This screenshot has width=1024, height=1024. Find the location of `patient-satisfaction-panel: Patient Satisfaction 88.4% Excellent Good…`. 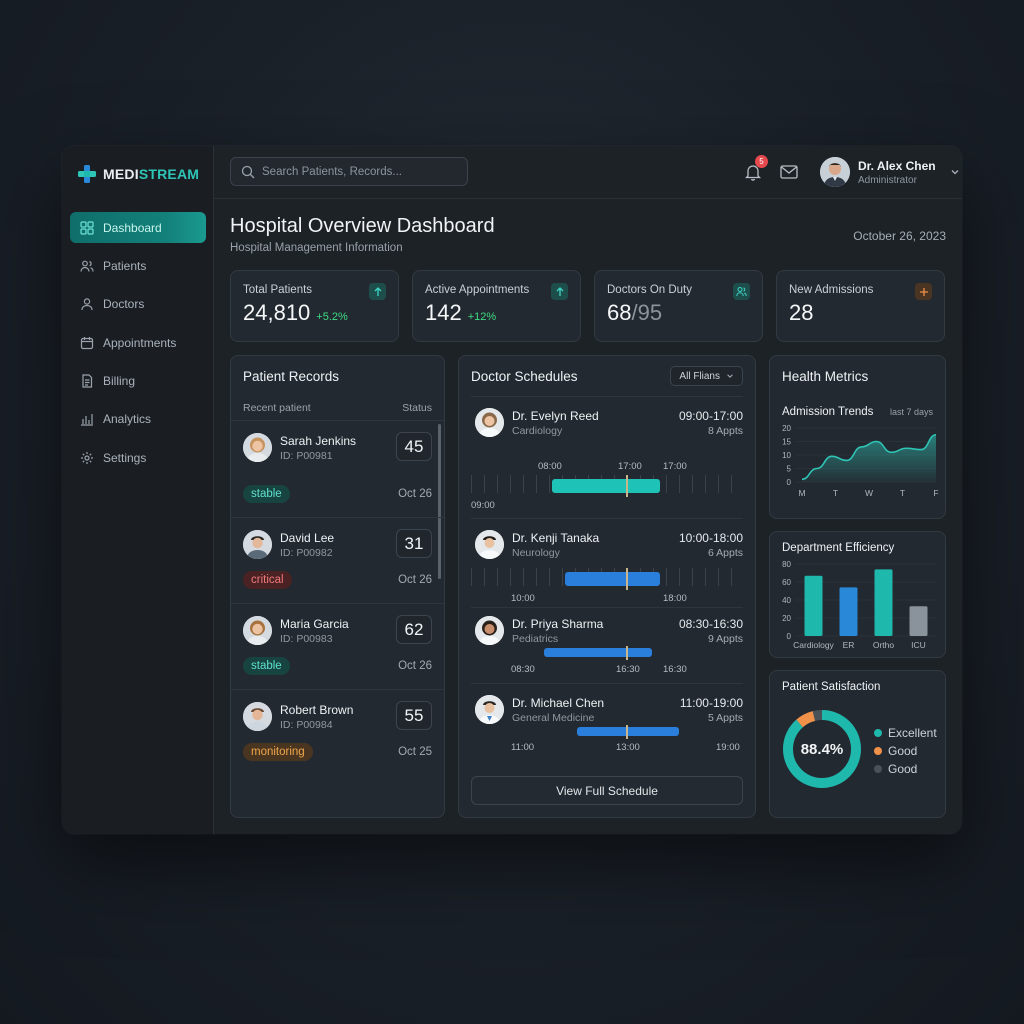

patient-satisfaction-panel: Patient Satisfaction 88.4% Excellent Good… is located at coordinates (857, 744).